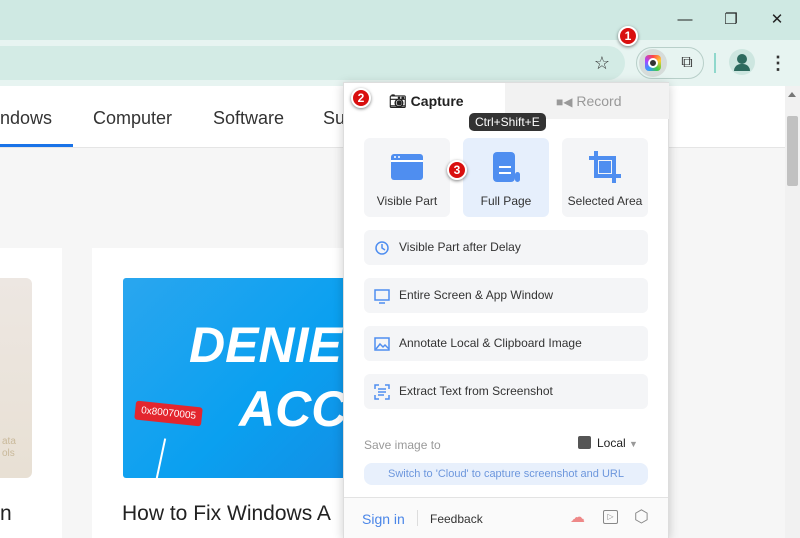  What do you see at coordinates (16, 378) in the screenshot?
I see `article-thumbnail: ata ols` at bounding box center [16, 378].